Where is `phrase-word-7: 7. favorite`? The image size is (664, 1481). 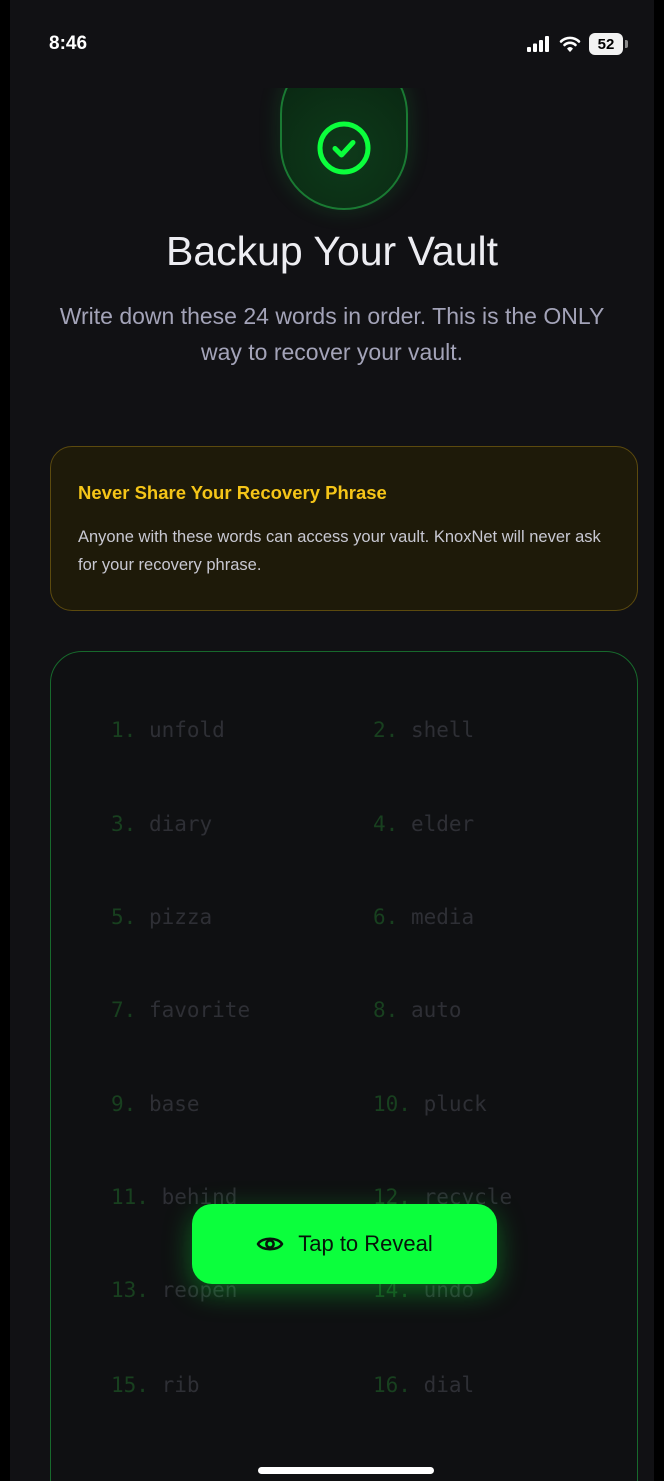 phrase-word-7: 7. favorite is located at coordinates (226, 1010).